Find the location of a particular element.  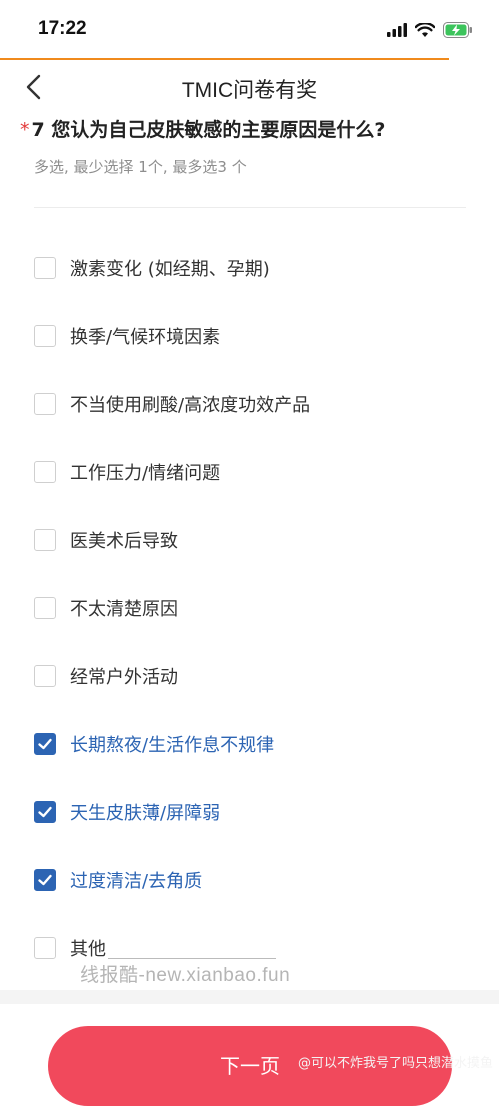

battery-charging-icon is located at coordinates (457, 30).